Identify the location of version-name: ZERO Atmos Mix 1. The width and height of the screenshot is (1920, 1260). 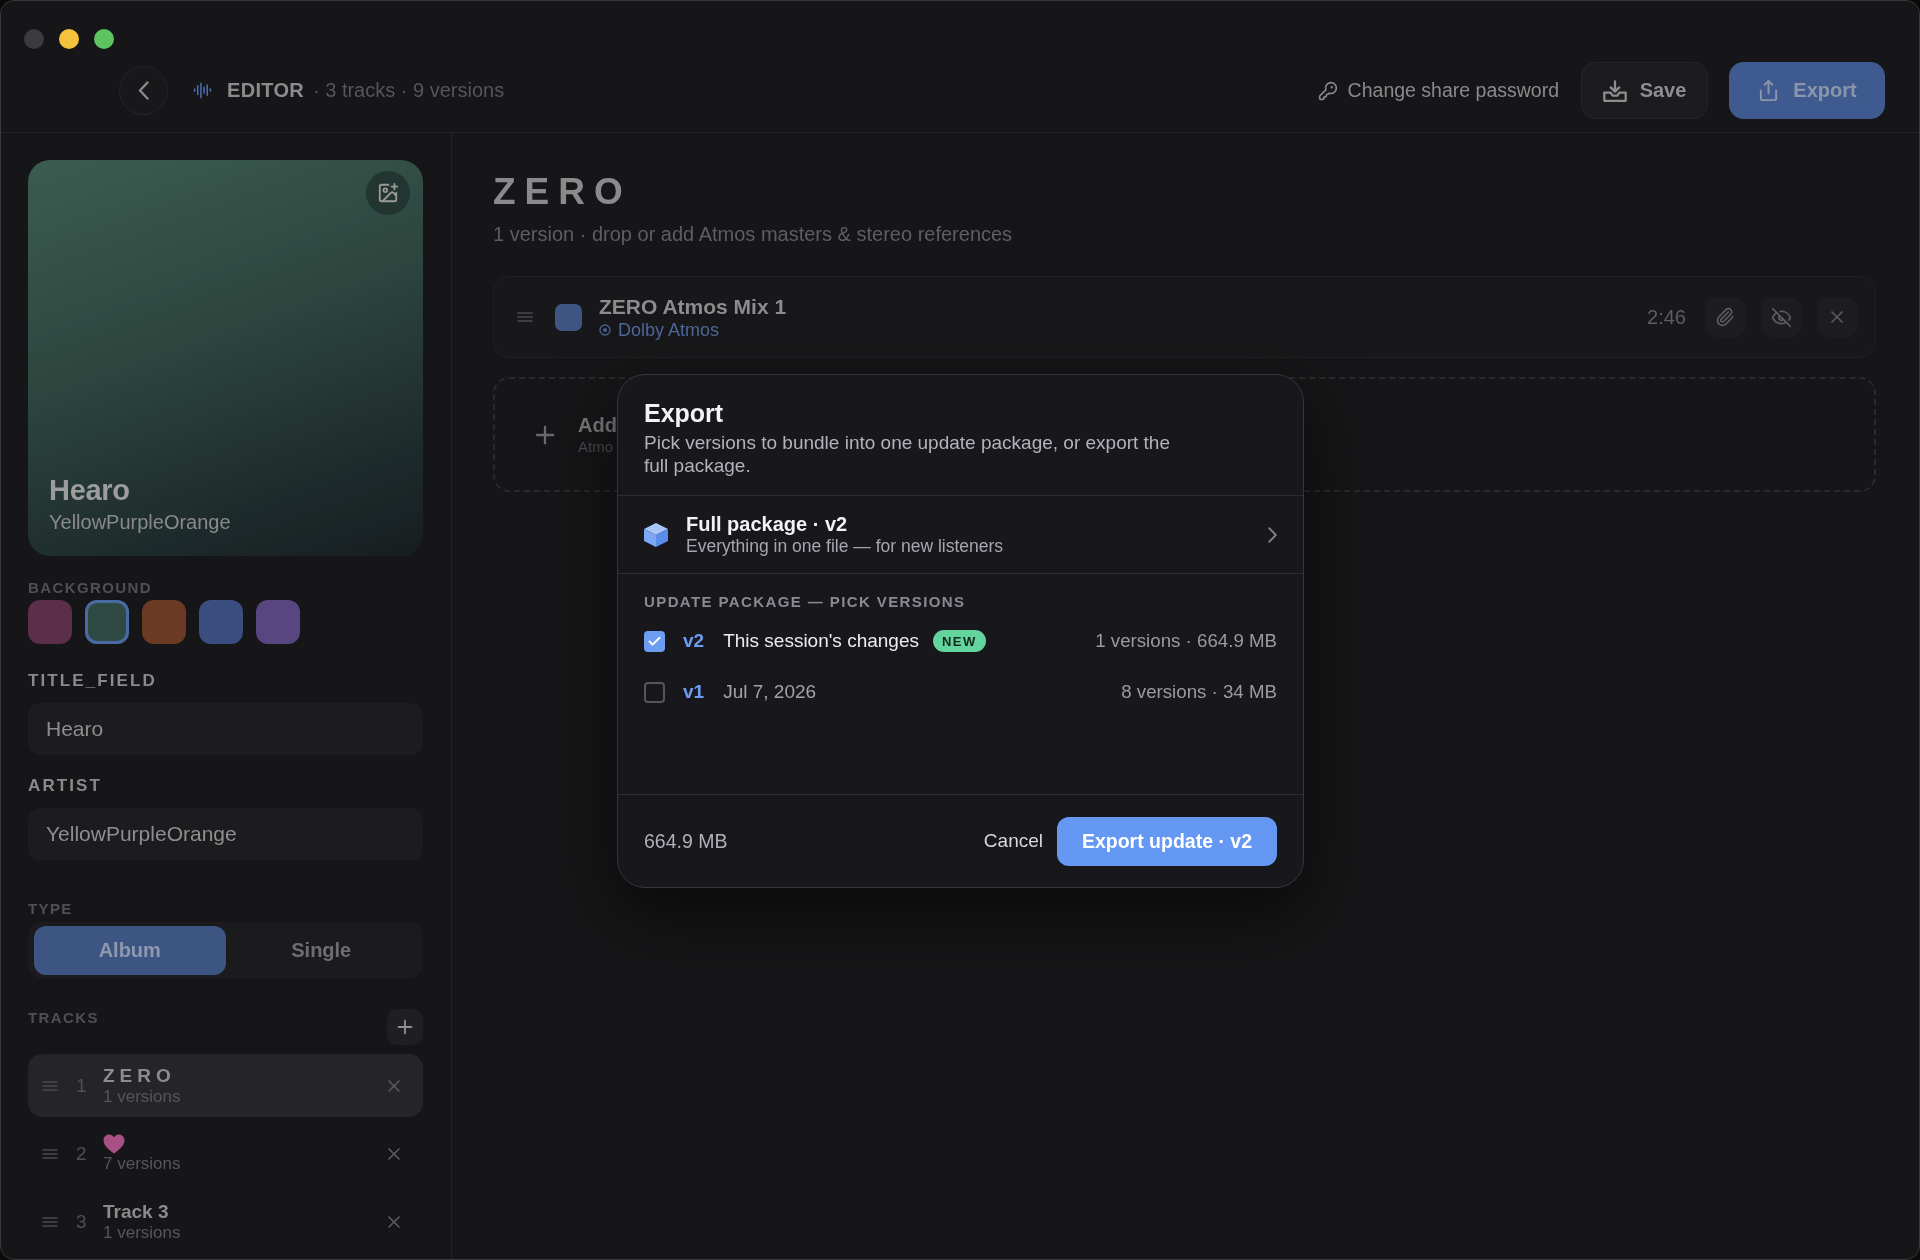
(693, 306).